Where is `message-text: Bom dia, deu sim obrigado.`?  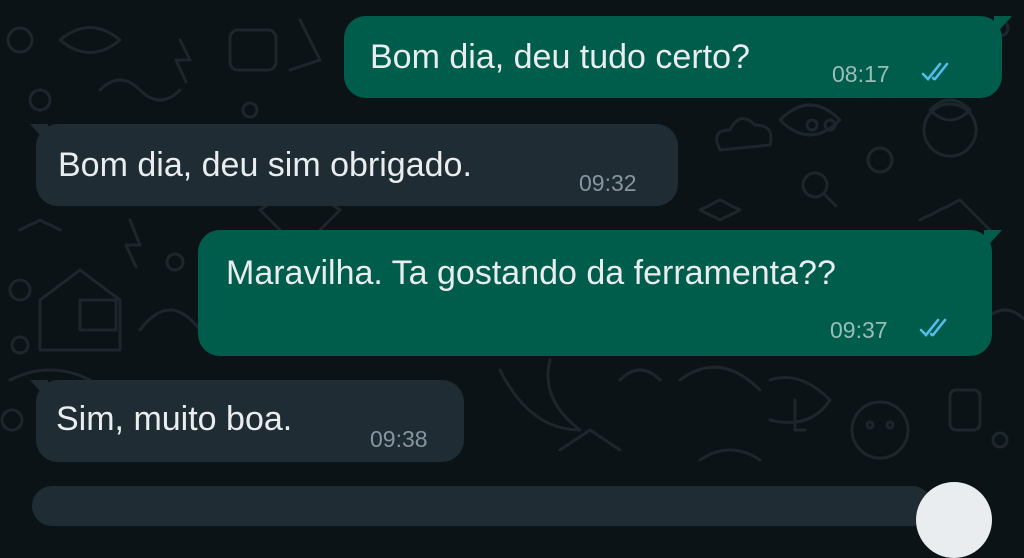 message-text: Bom dia, deu sim obrigado. is located at coordinates (265, 165).